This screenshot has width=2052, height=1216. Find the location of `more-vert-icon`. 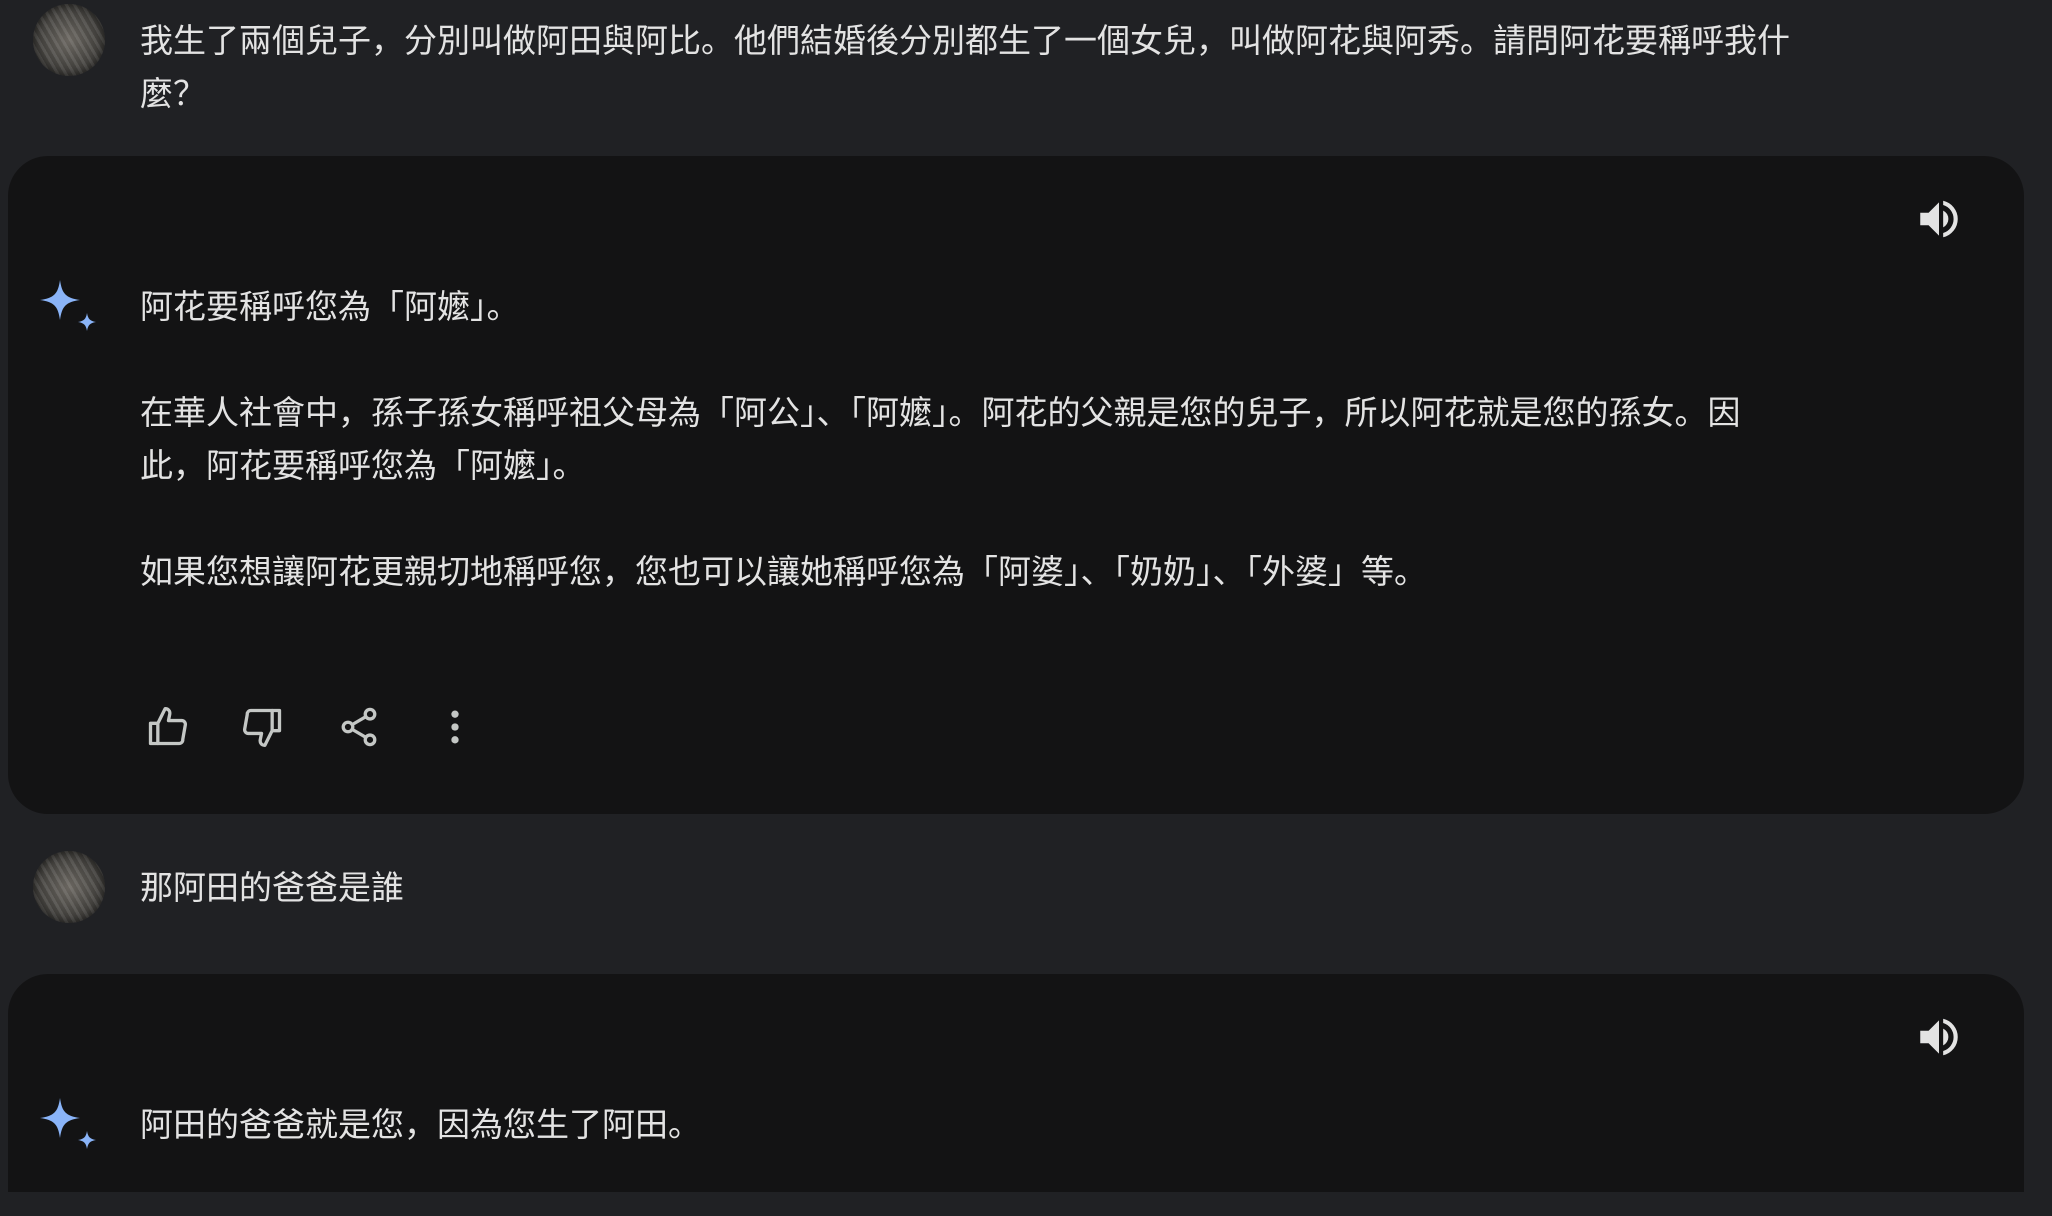

more-vert-icon is located at coordinates (455, 727).